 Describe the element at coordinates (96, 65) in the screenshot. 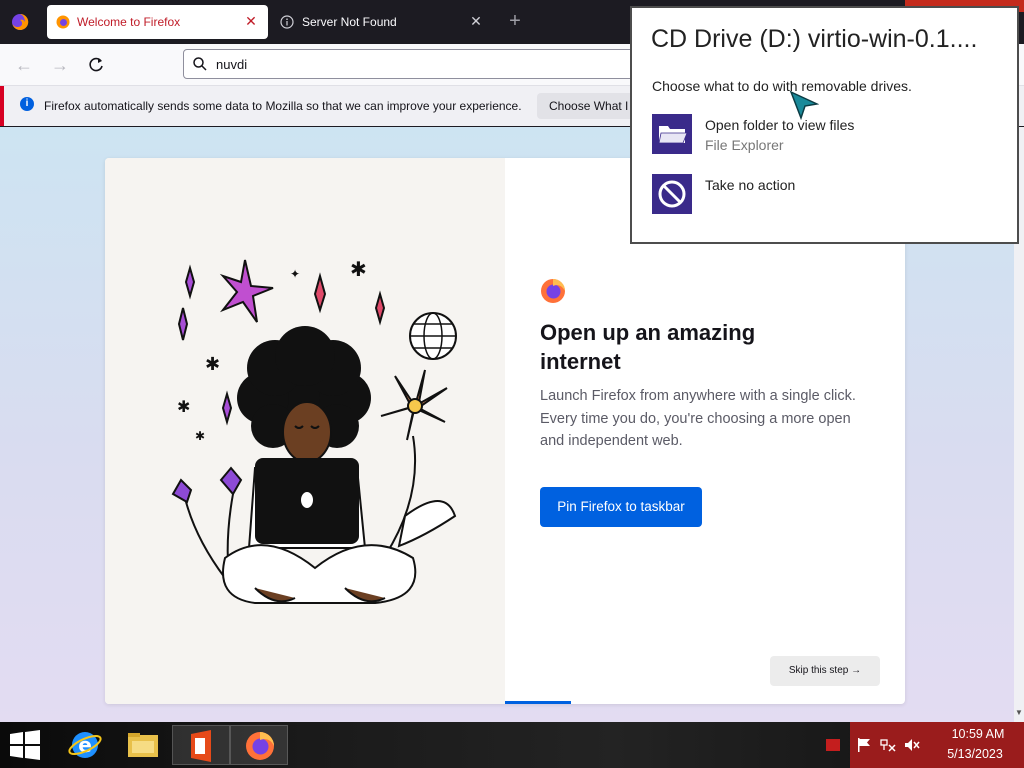

I see `reload-icon` at that location.